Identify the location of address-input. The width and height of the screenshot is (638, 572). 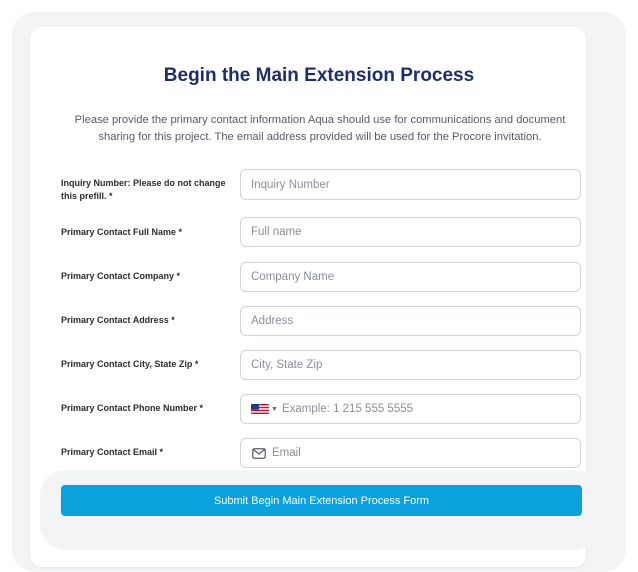
(410, 321).